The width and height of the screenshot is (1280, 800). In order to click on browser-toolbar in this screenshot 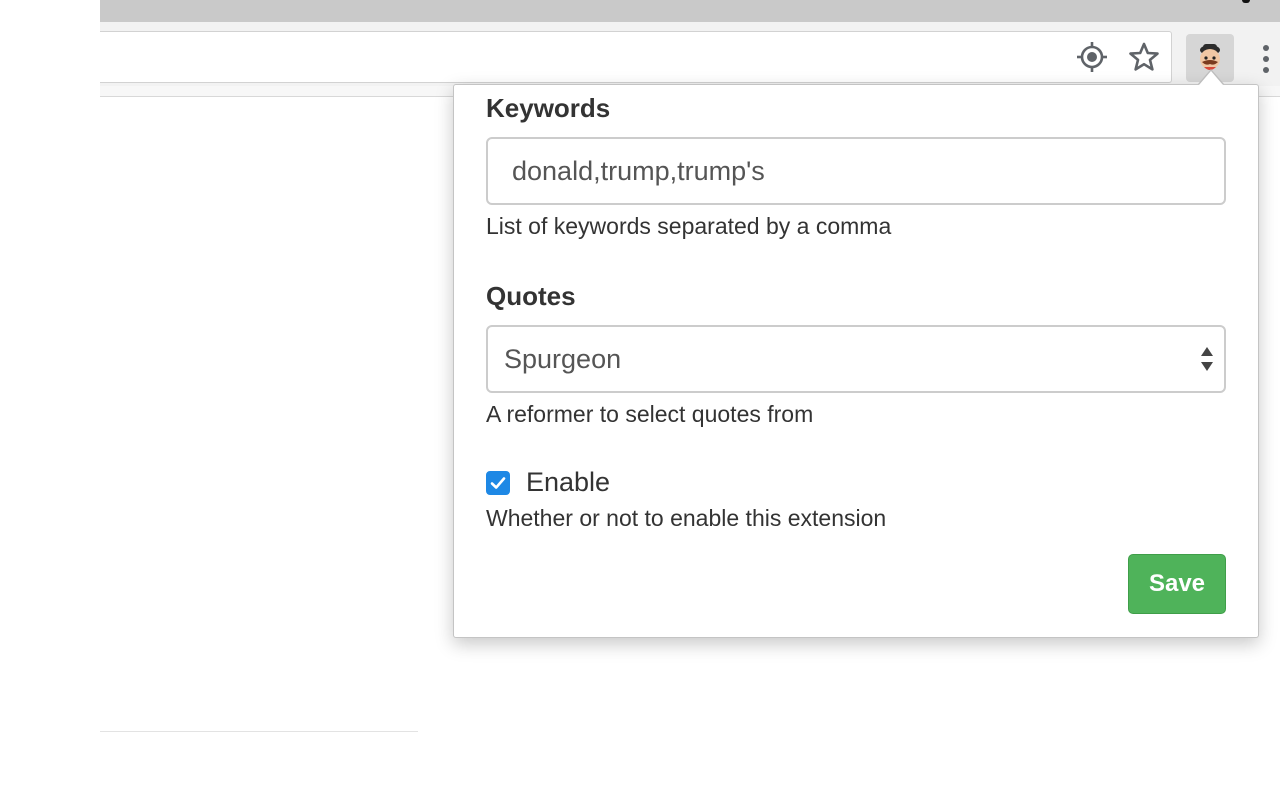, I will do `click(690, 54)`.